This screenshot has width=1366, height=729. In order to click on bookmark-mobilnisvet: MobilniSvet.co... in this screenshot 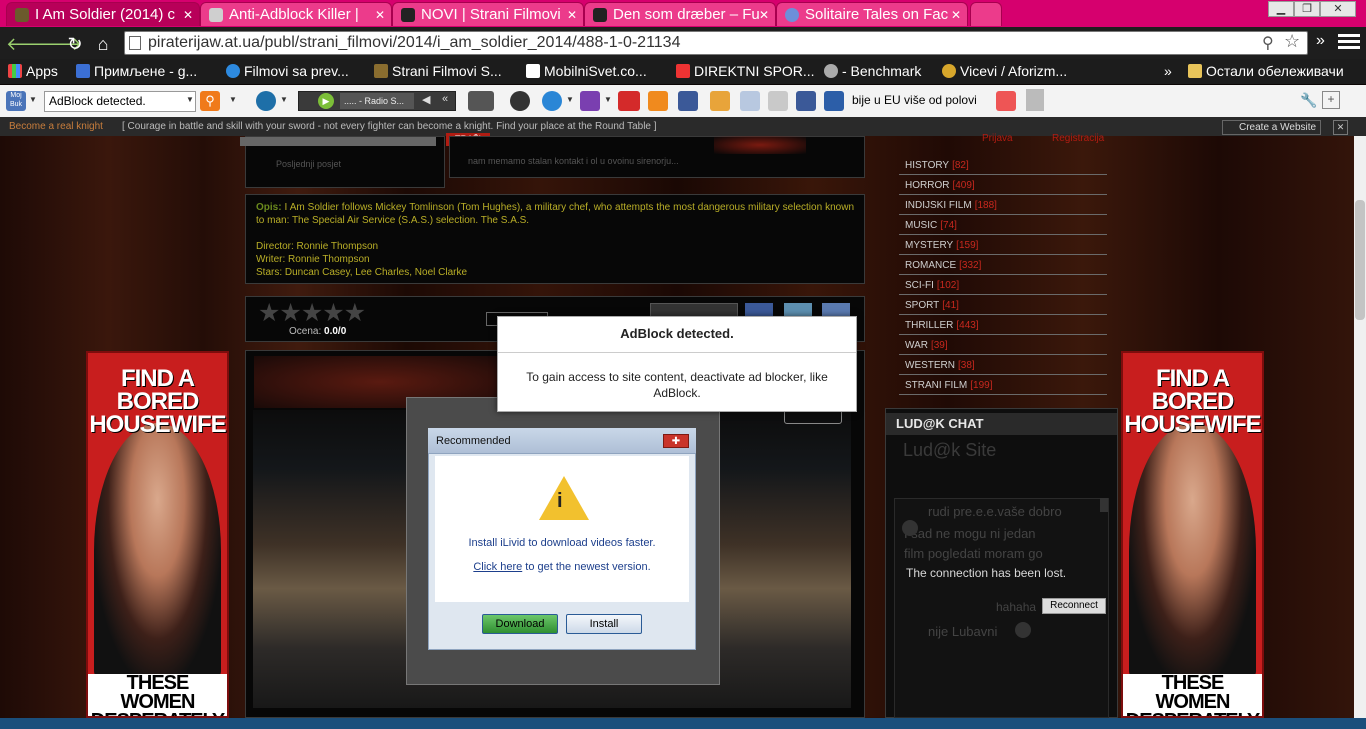, I will do `click(586, 71)`.